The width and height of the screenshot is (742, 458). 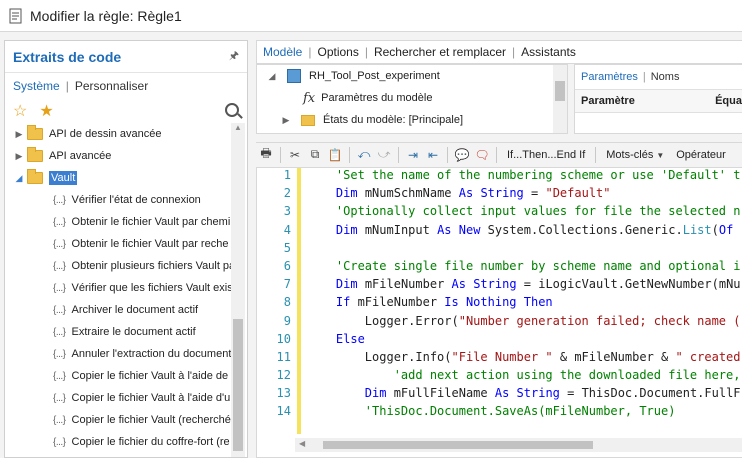 What do you see at coordinates (151, 354) in the screenshot?
I see `snippet-label: Annuler l'extraction du document` at bounding box center [151, 354].